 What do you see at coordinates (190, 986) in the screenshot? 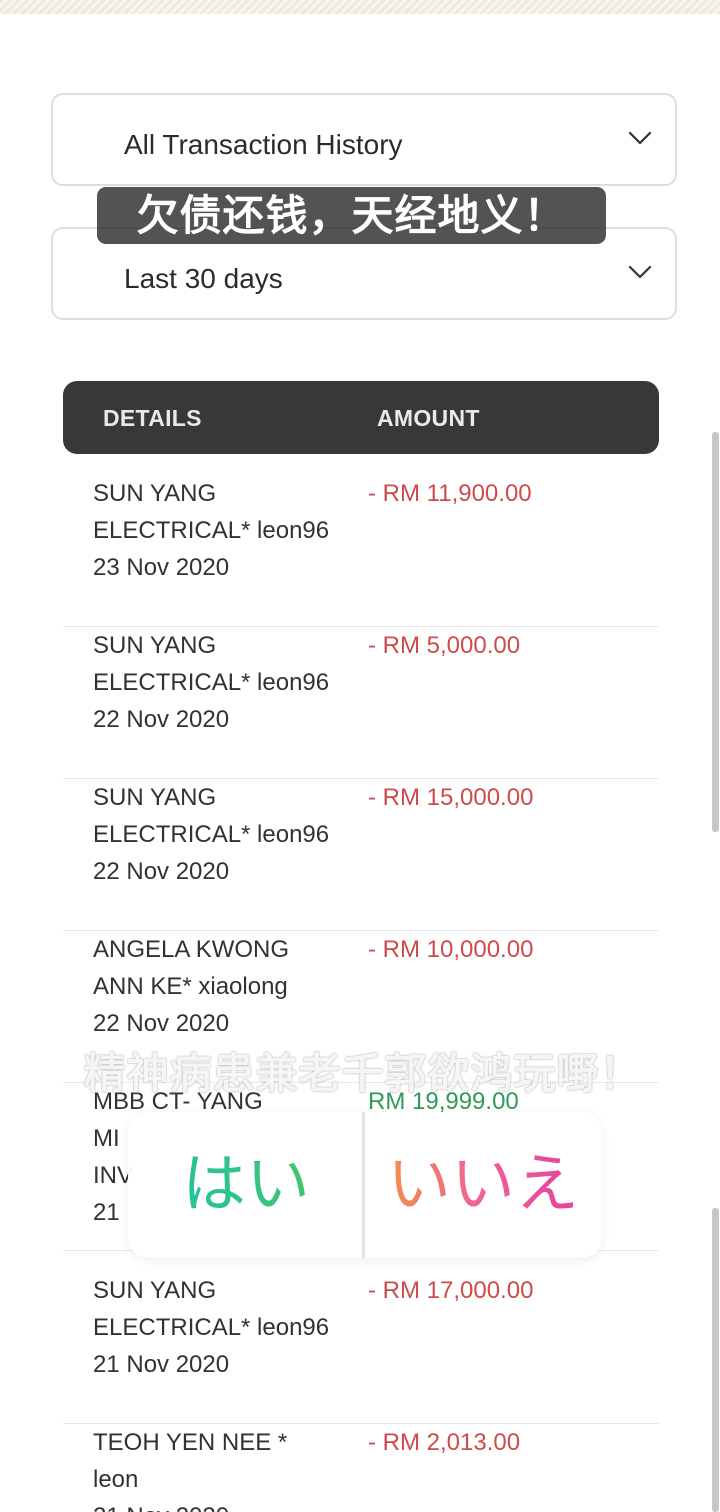
I see `merchant-reference: ANN KE* xiaolong` at bounding box center [190, 986].